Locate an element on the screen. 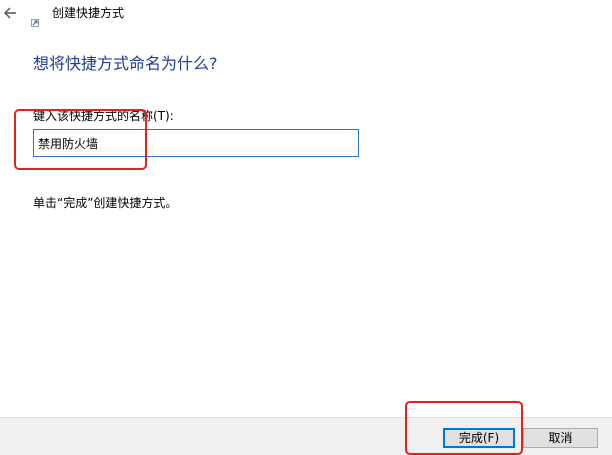 The image size is (612, 455). arrow-left-icon is located at coordinates (10, 13).